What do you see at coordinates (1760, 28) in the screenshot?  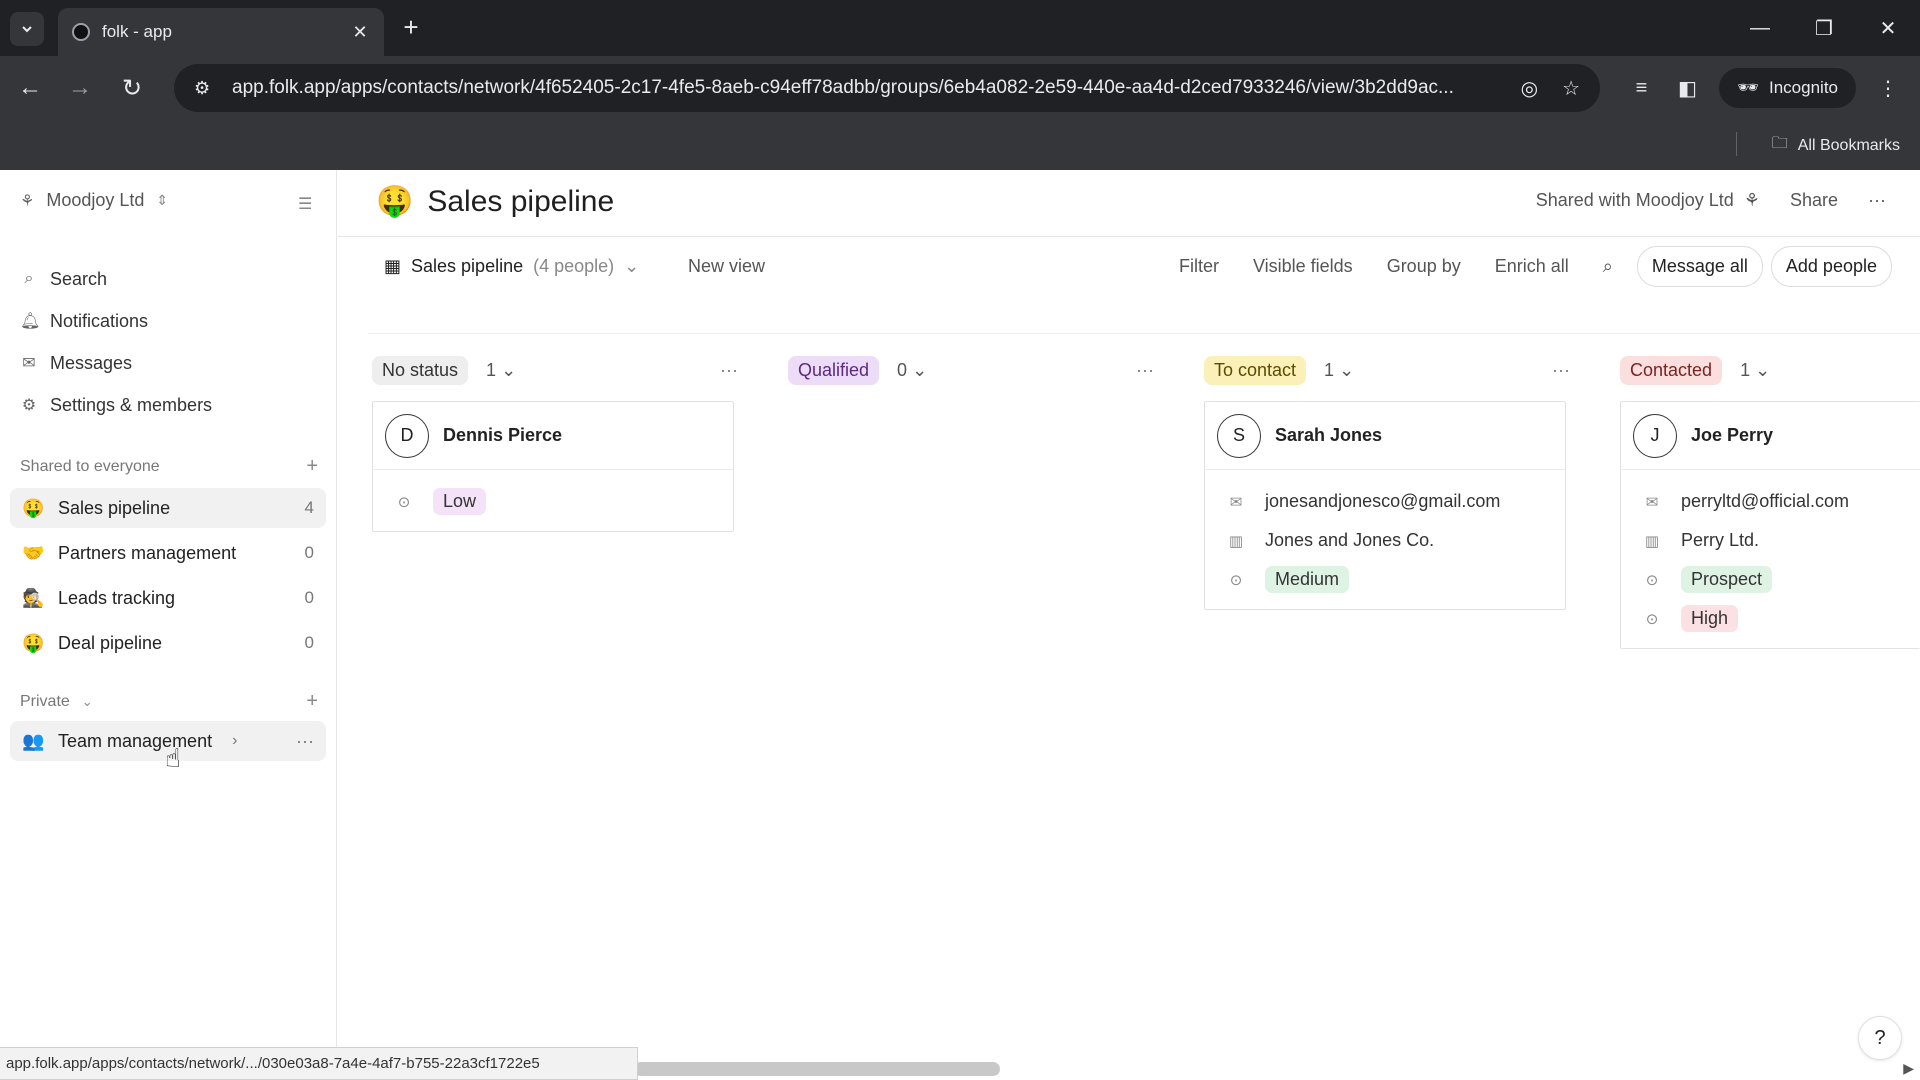 I see `minimize-button: —` at bounding box center [1760, 28].